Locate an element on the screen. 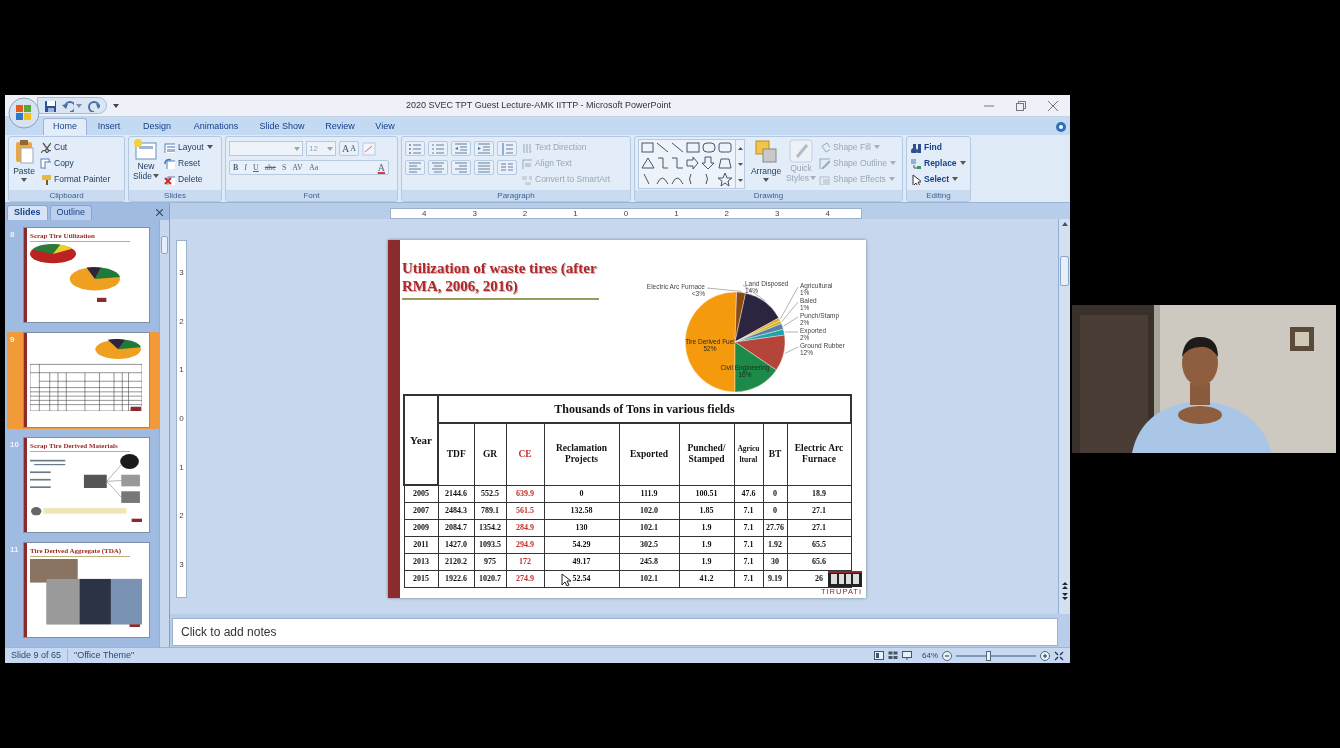 Image resolution: width=1340 pixels, height=748 pixels. copy-icon is located at coordinates (45, 163).